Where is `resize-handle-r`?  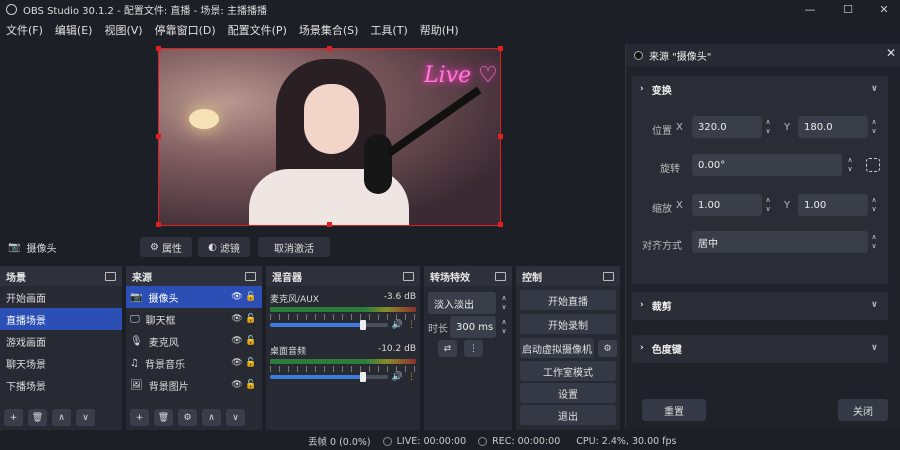 resize-handle-r is located at coordinates (500, 136).